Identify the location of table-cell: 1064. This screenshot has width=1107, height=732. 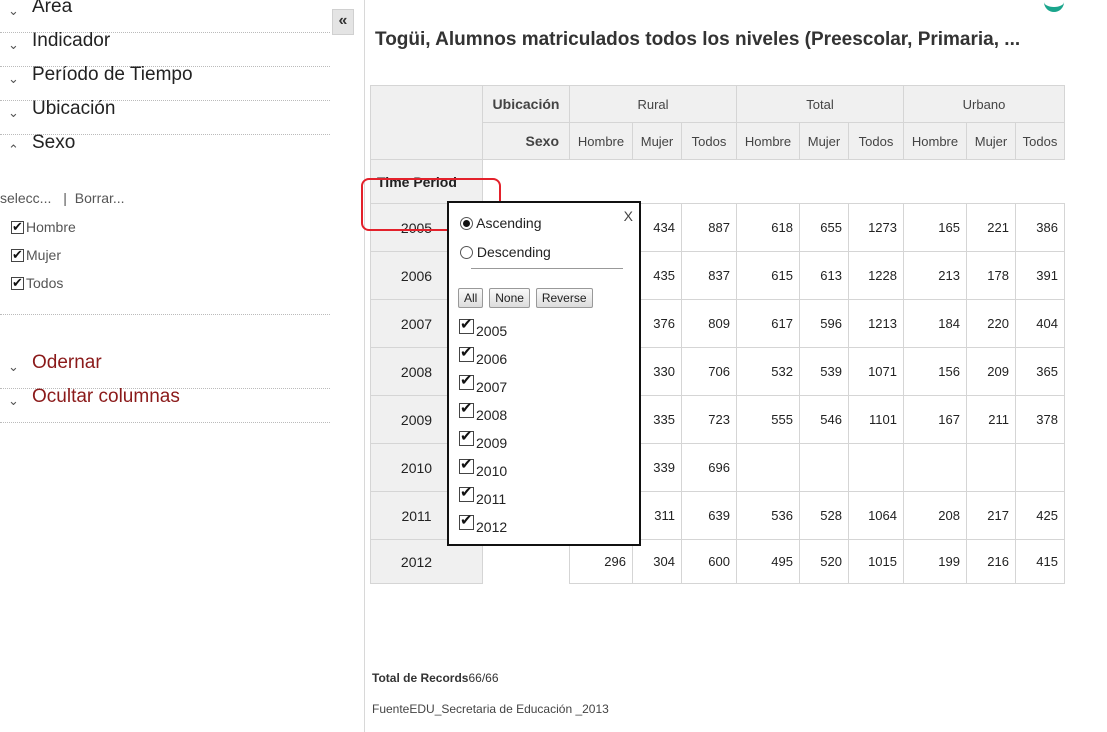
(876, 515).